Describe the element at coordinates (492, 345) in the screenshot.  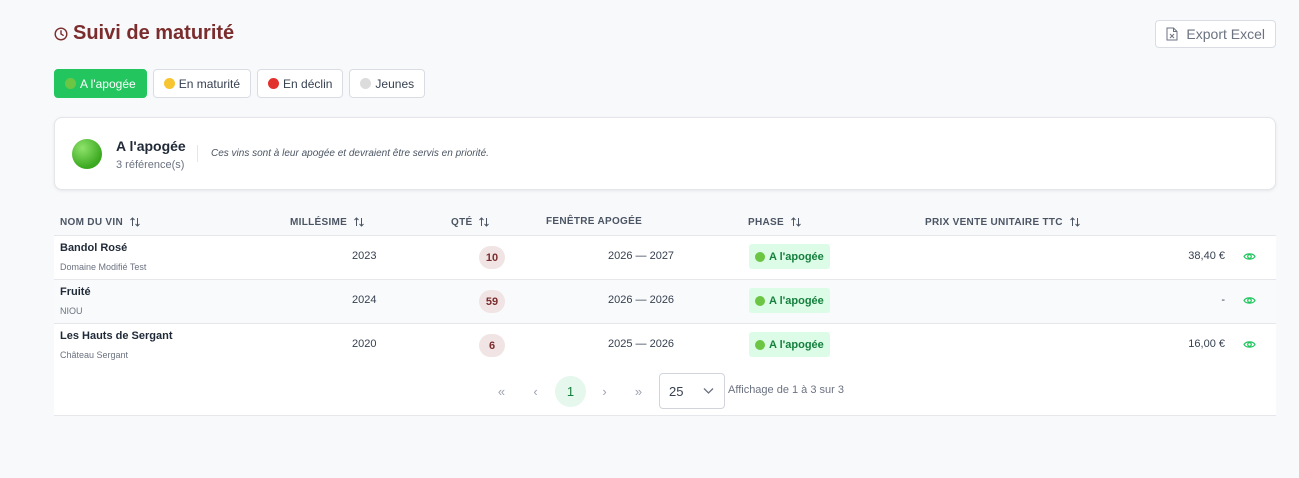
I see `quantity-badge: 6` at that location.